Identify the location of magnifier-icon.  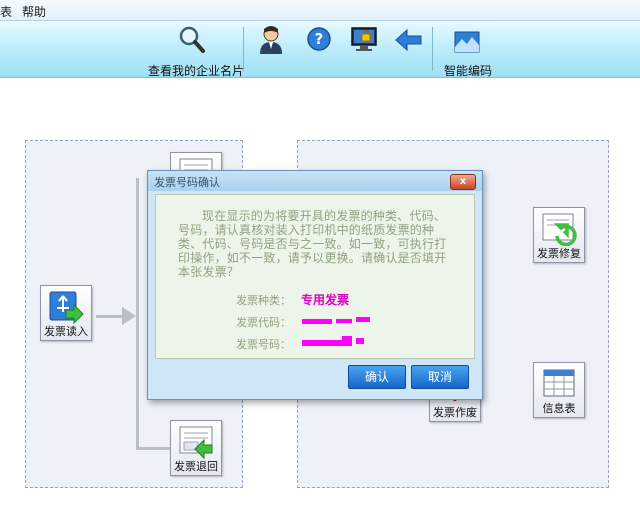
(192, 39).